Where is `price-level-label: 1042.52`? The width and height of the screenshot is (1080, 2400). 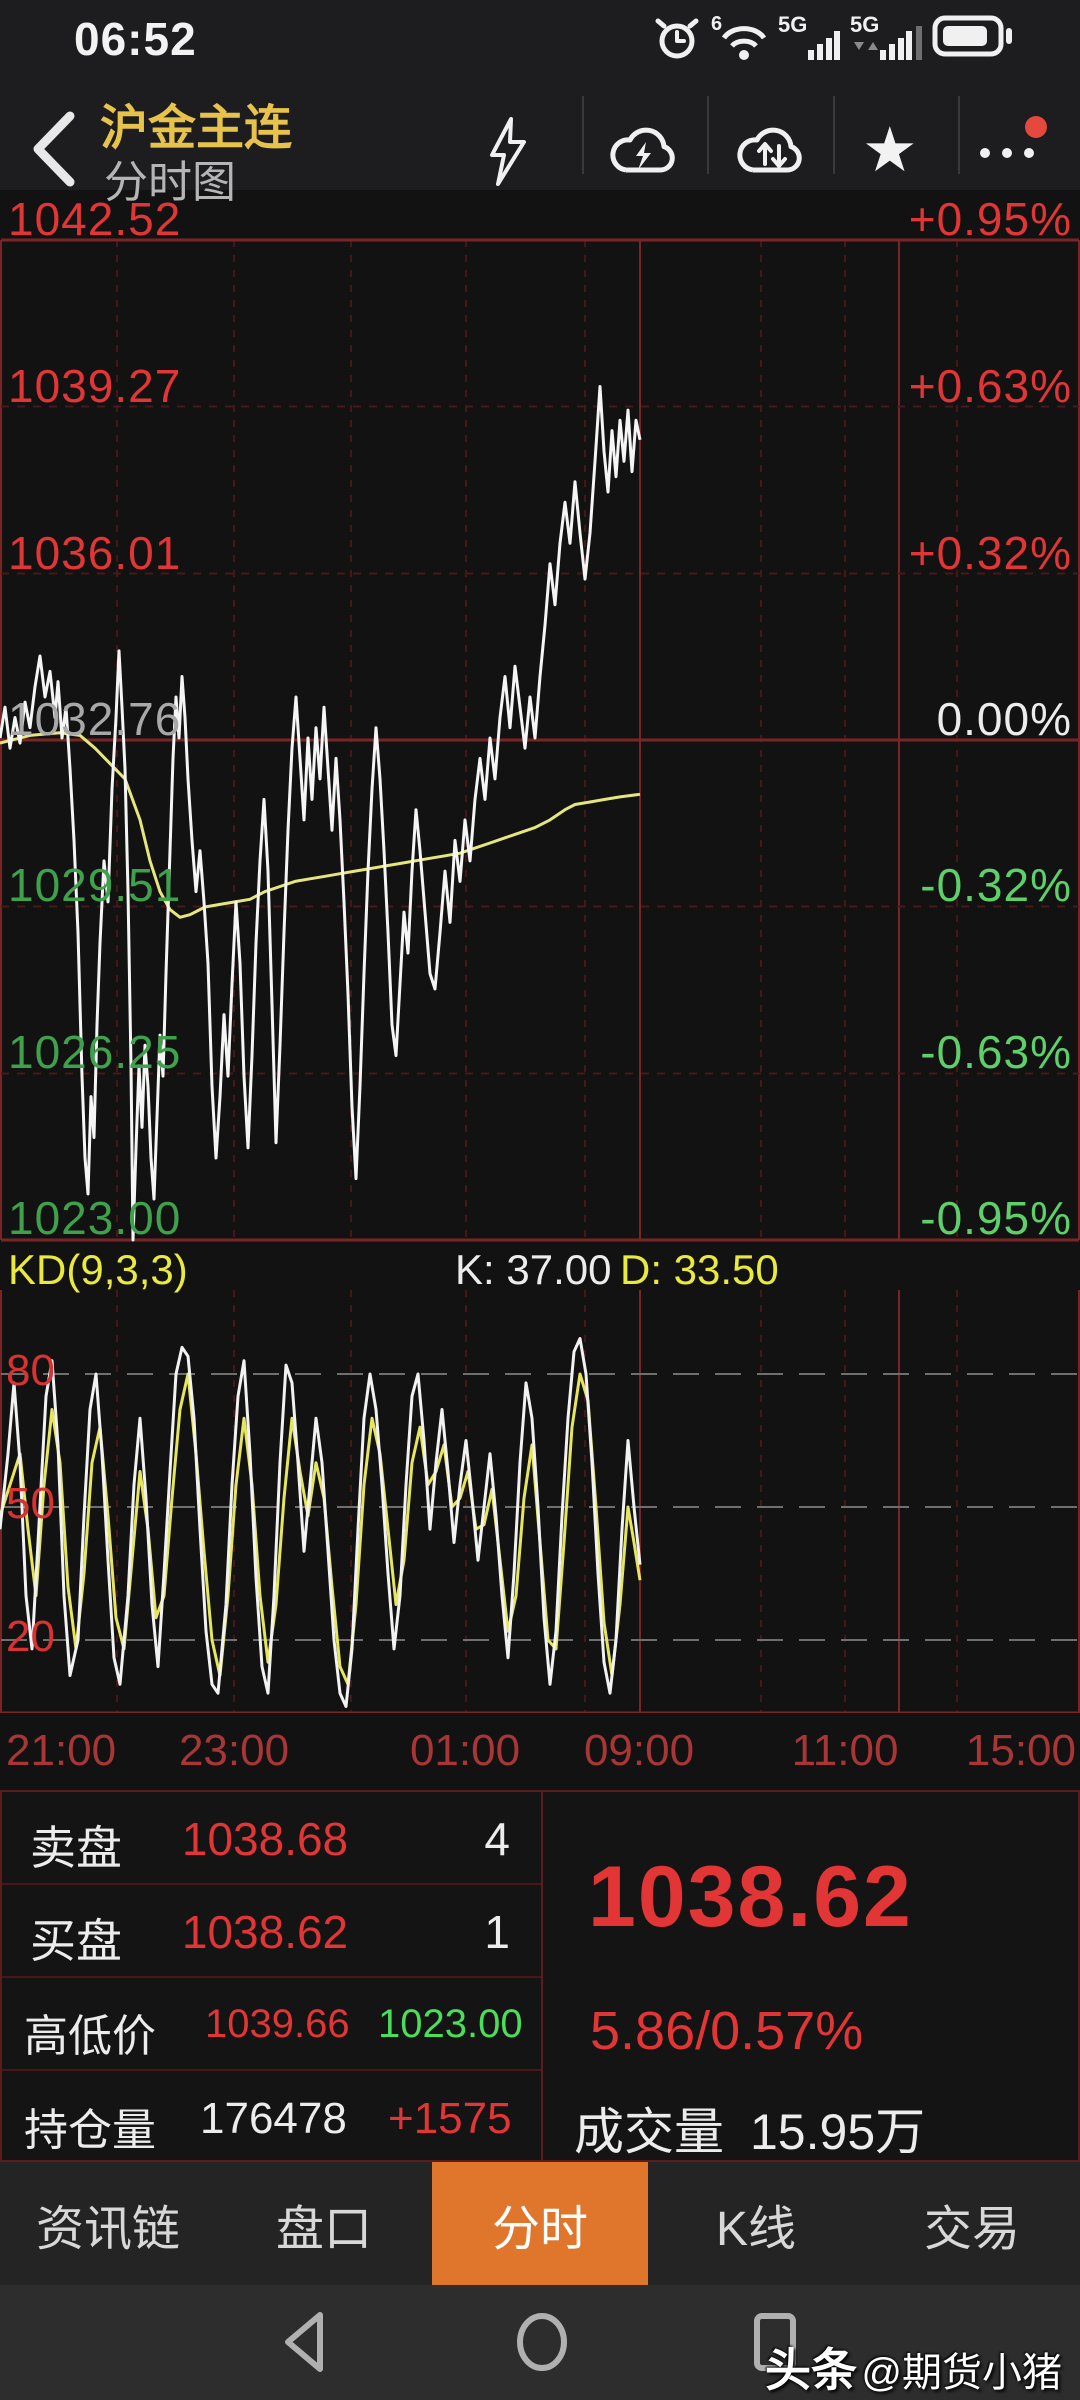 price-level-label: 1042.52 is located at coordinates (95, 219).